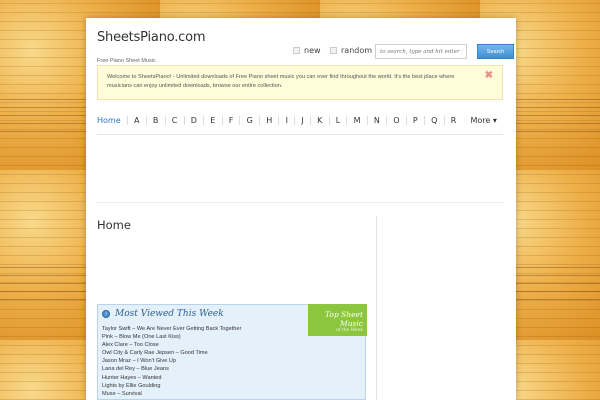 This screenshot has height=400, width=600. Describe the element at coordinates (414, 120) in the screenshot. I see `nav-item-p: P` at that location.